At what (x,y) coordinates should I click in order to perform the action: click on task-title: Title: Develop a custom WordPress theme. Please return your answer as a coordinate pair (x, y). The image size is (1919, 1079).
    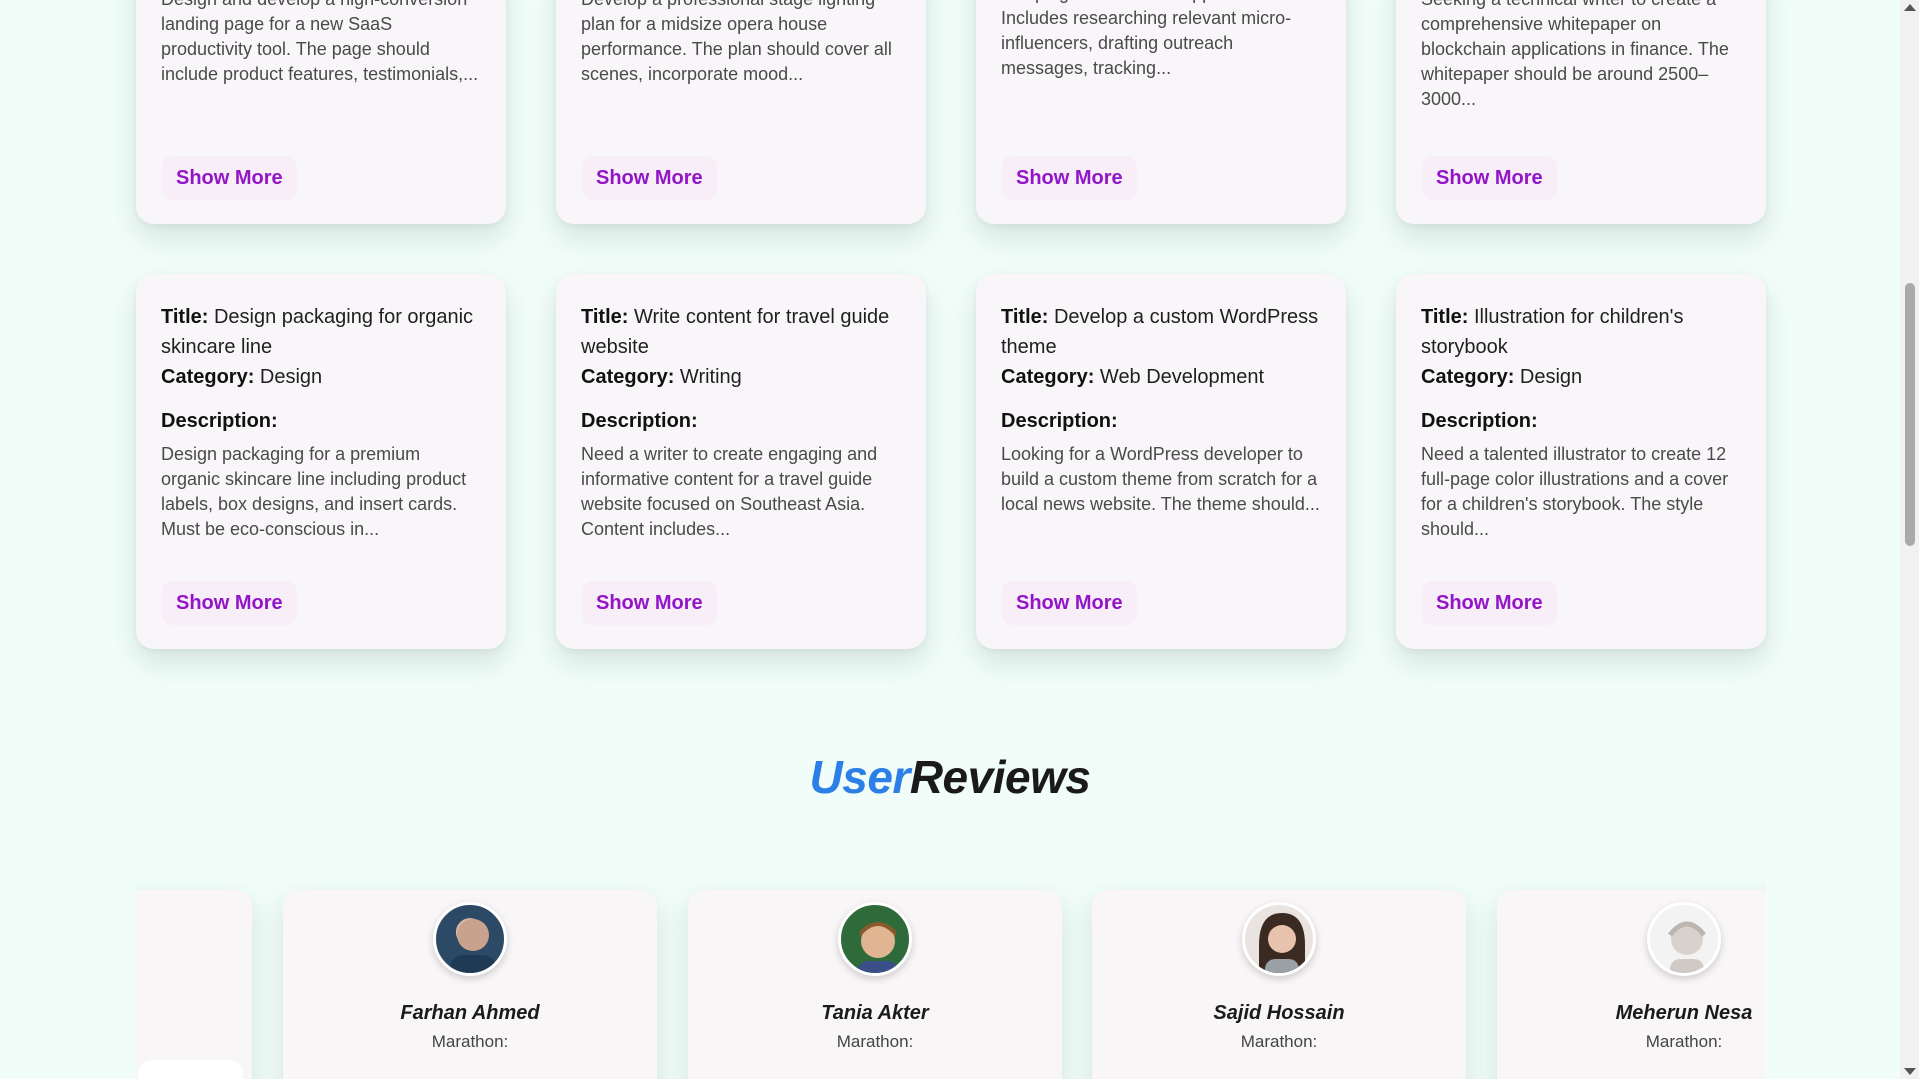
    Looking at the image, I should click on (1160, 332).